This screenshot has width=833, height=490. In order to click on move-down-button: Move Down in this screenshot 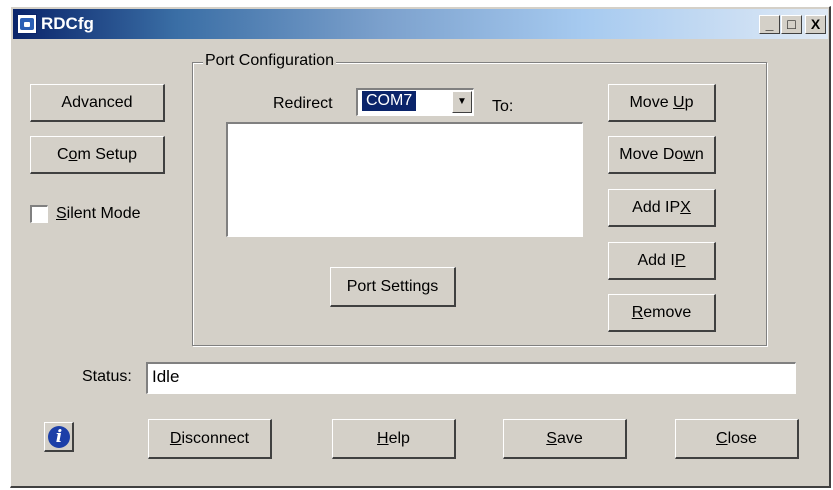, I will do `click(662, 155)`.